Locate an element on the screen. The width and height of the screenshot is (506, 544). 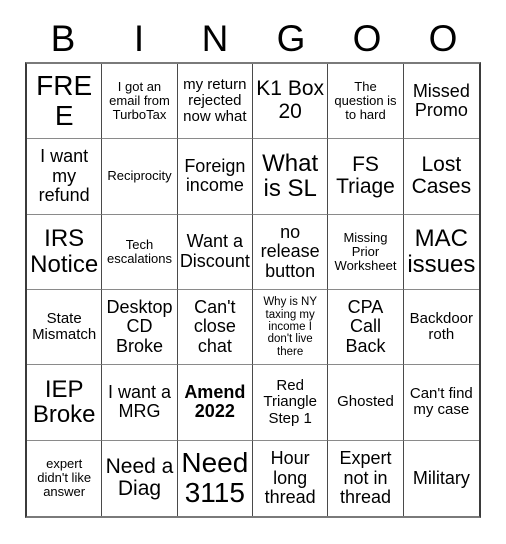
bingo-cell-label: Can't find my case is located at coordinates (441, 402).